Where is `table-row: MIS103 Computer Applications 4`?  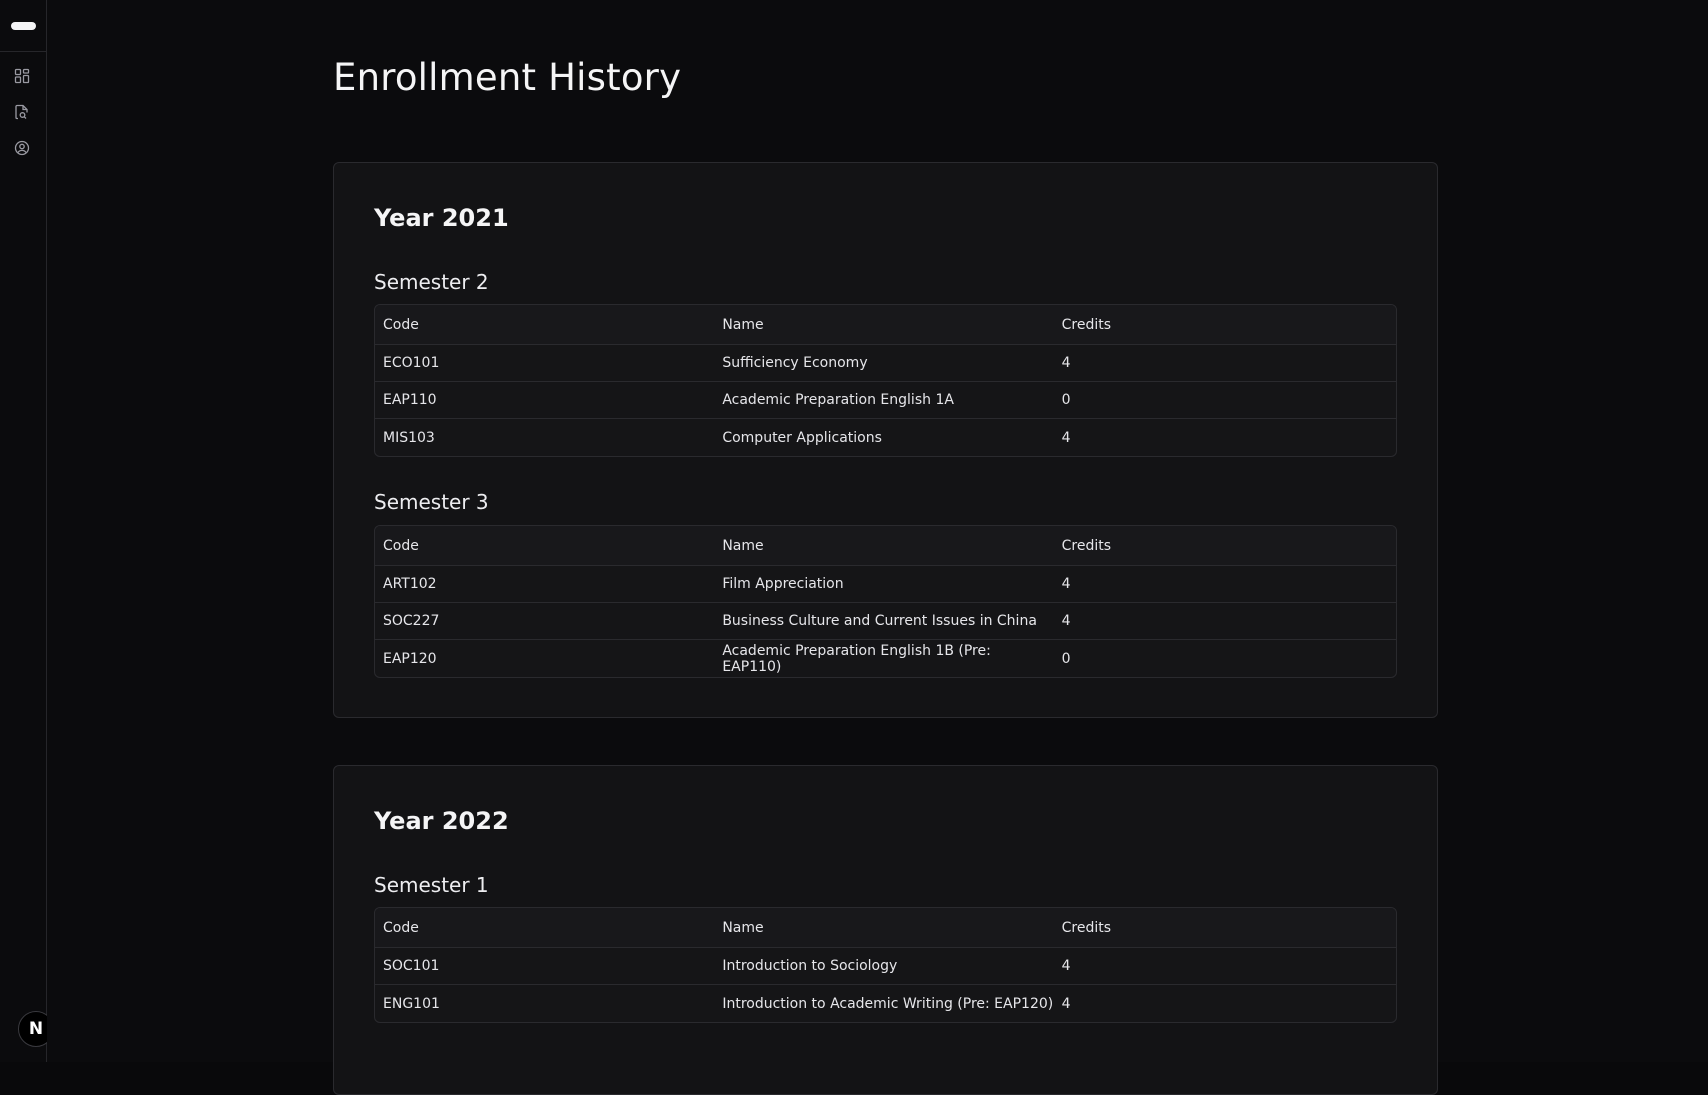
table-row: MIS103 Computer Applications 4 is located at coordinates (885, 437).